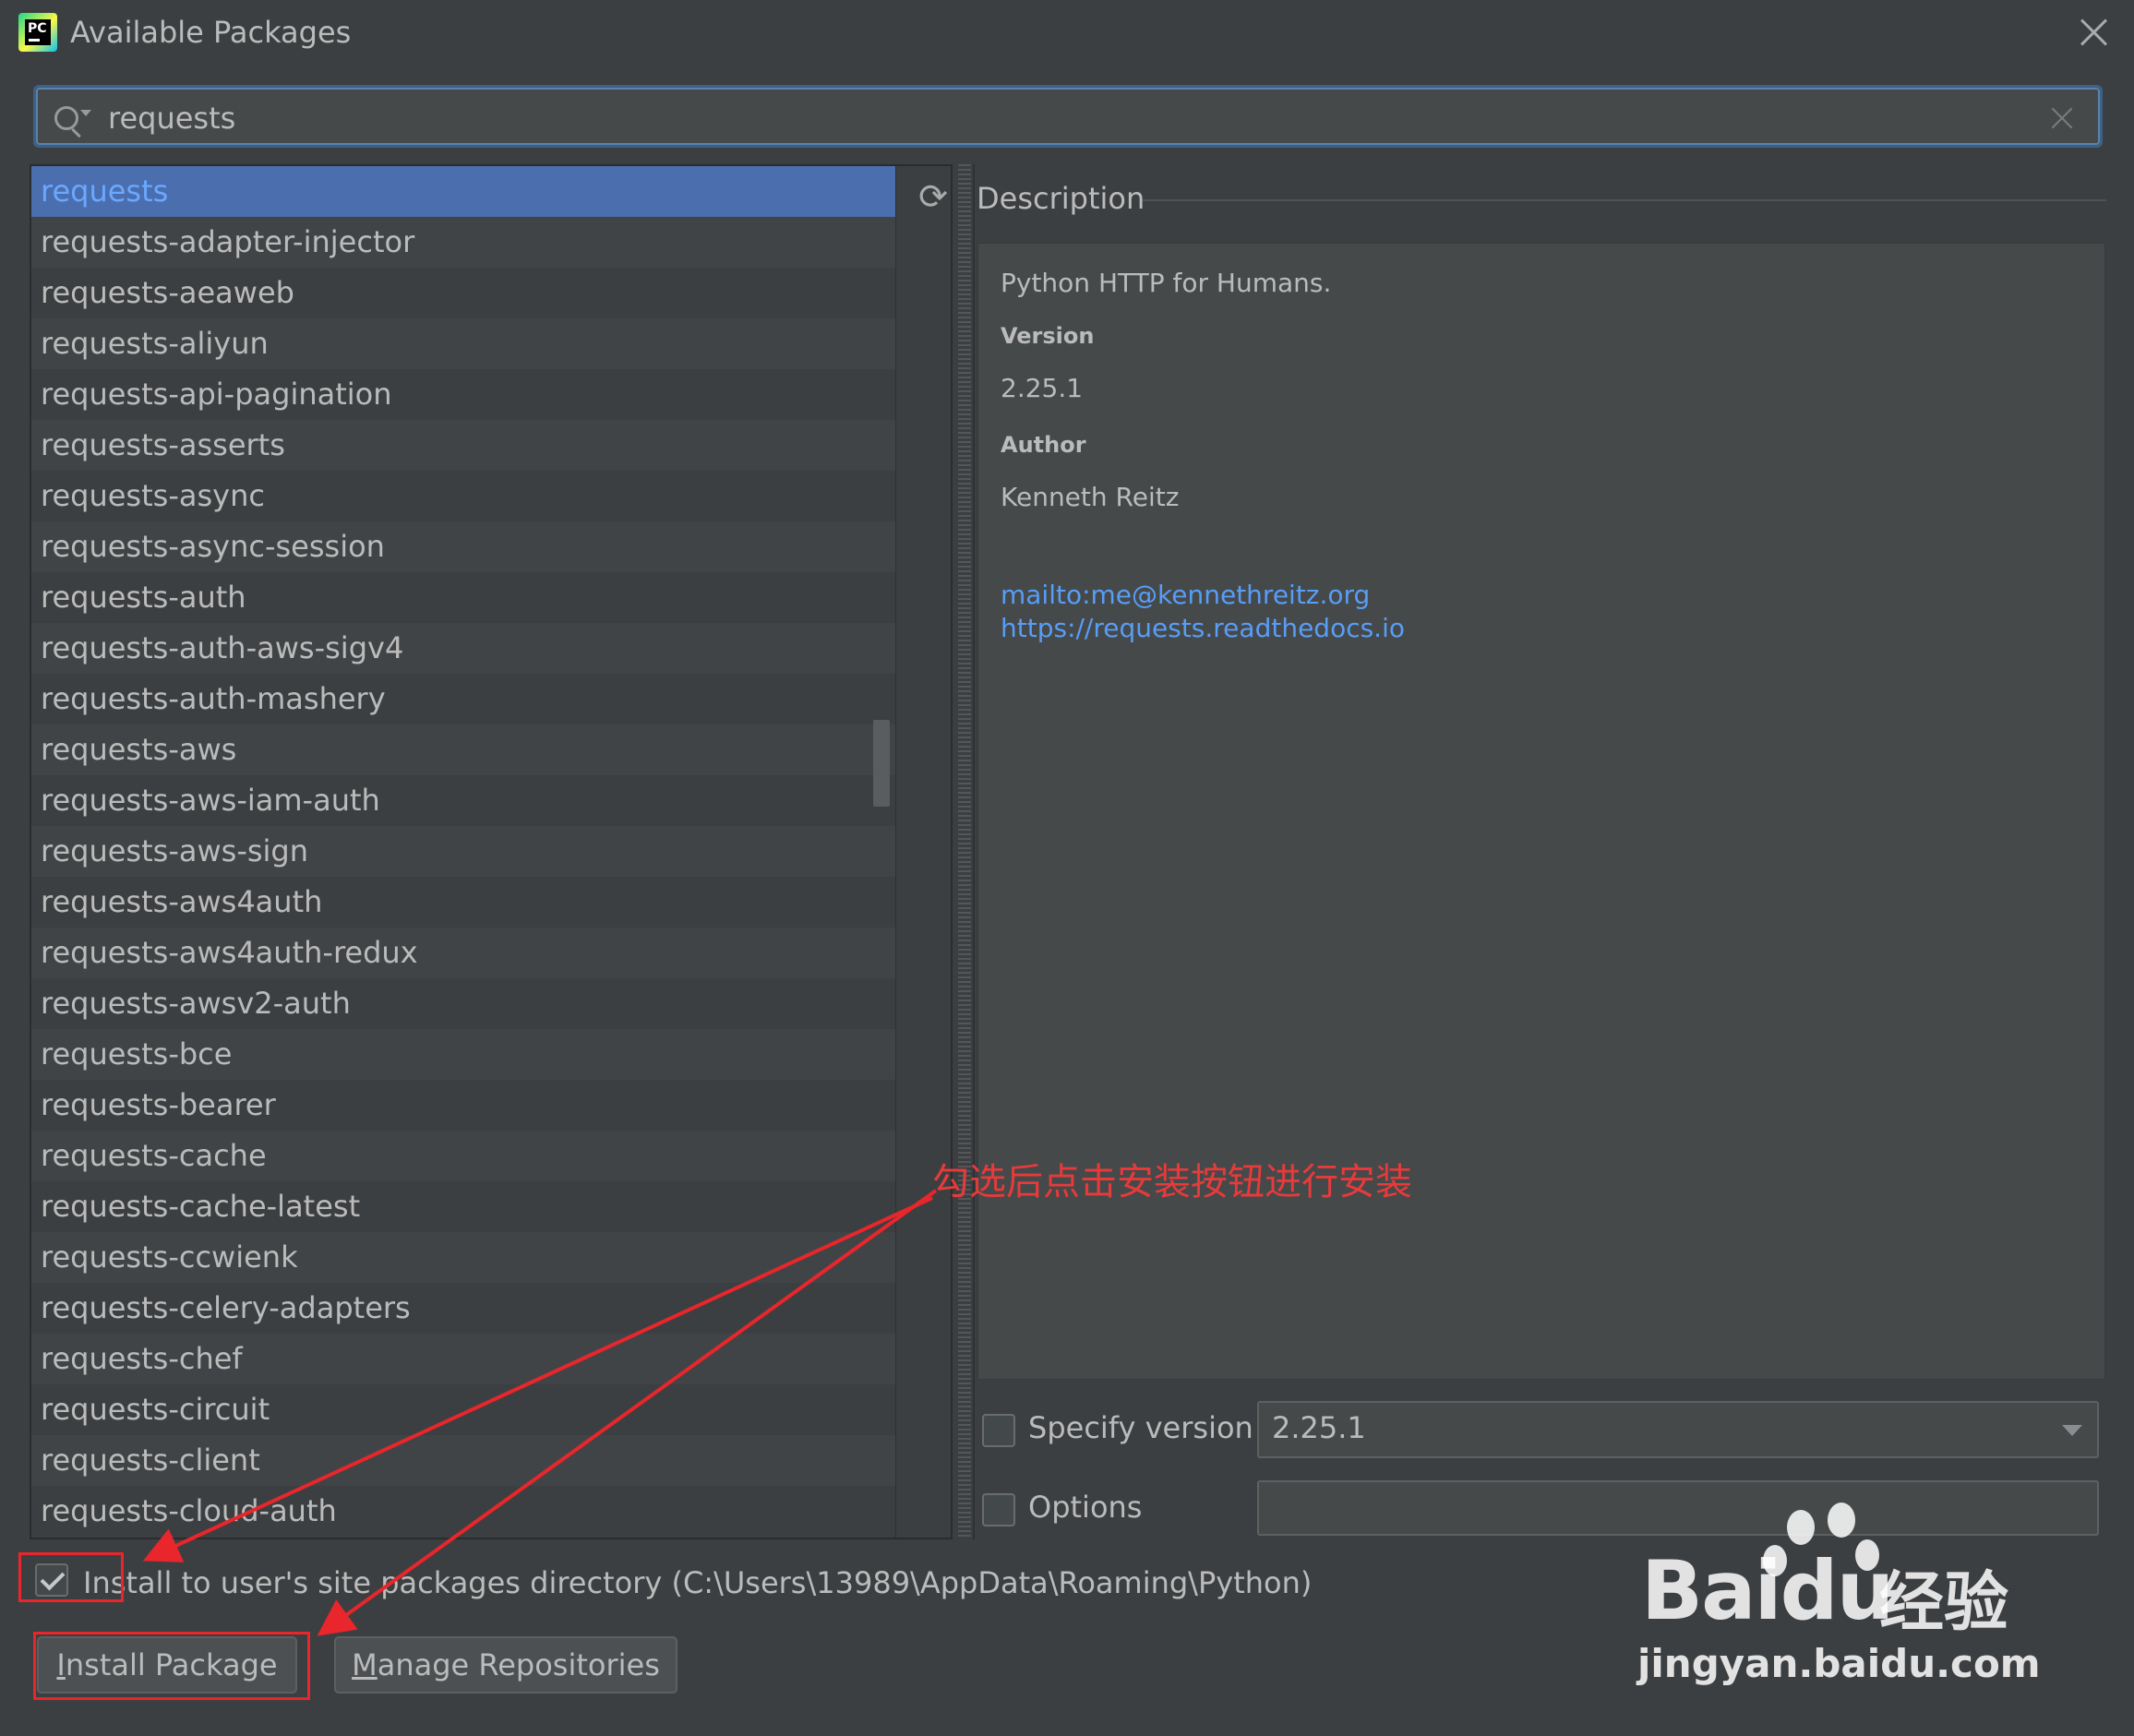  I want to click on arrow-to-checkbox, so click(537, 1379).